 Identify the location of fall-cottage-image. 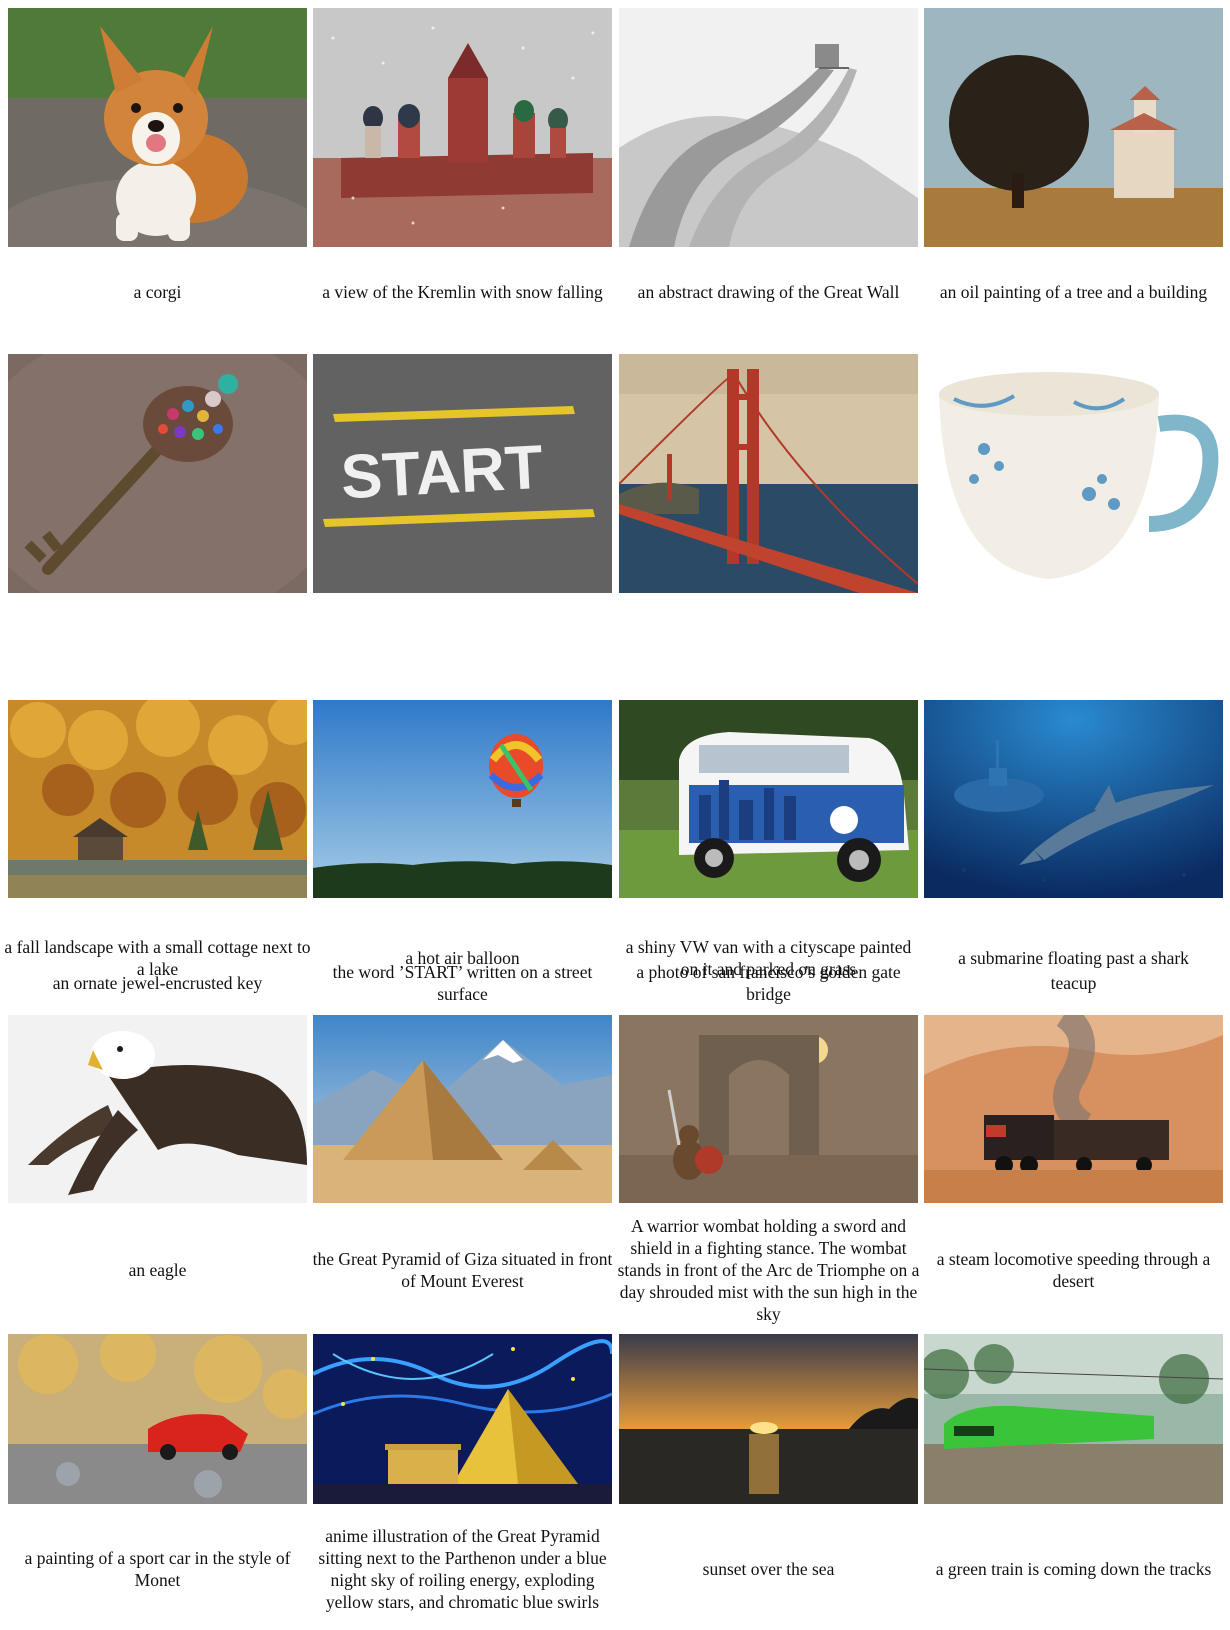
(157, 799).